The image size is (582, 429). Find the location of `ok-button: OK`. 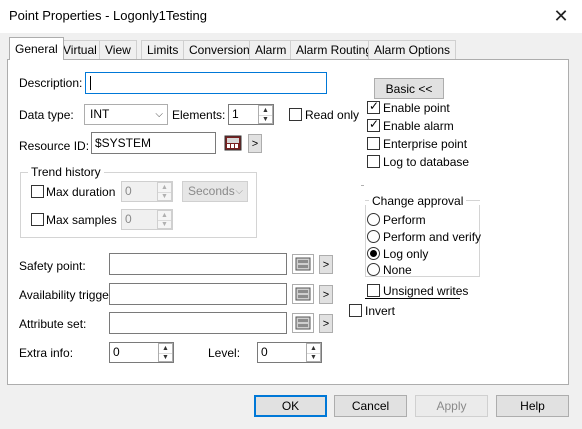

ok-button: OK is located at coordinates (290, 406).